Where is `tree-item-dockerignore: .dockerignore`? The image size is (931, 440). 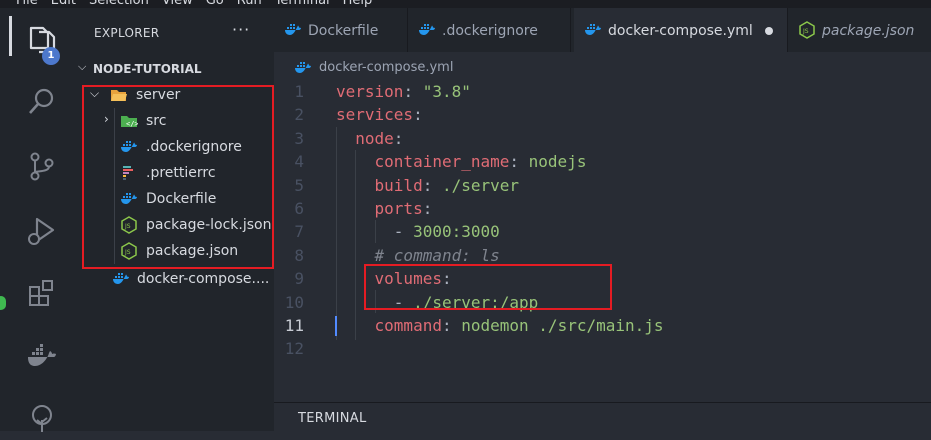
tree-item-dockerignore: .dockerignore is located at coordinates (174, 147).